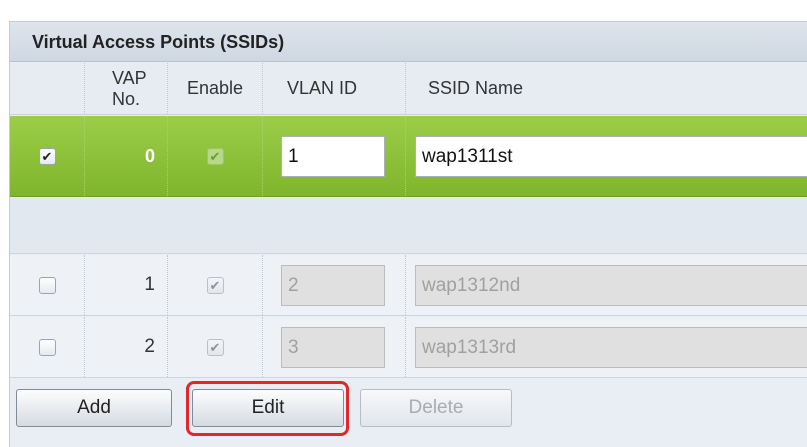  What do you see at coordinates (215, 88) in the screenshot?
I see `header-enable: Enable` at bounding box center [215, 88].